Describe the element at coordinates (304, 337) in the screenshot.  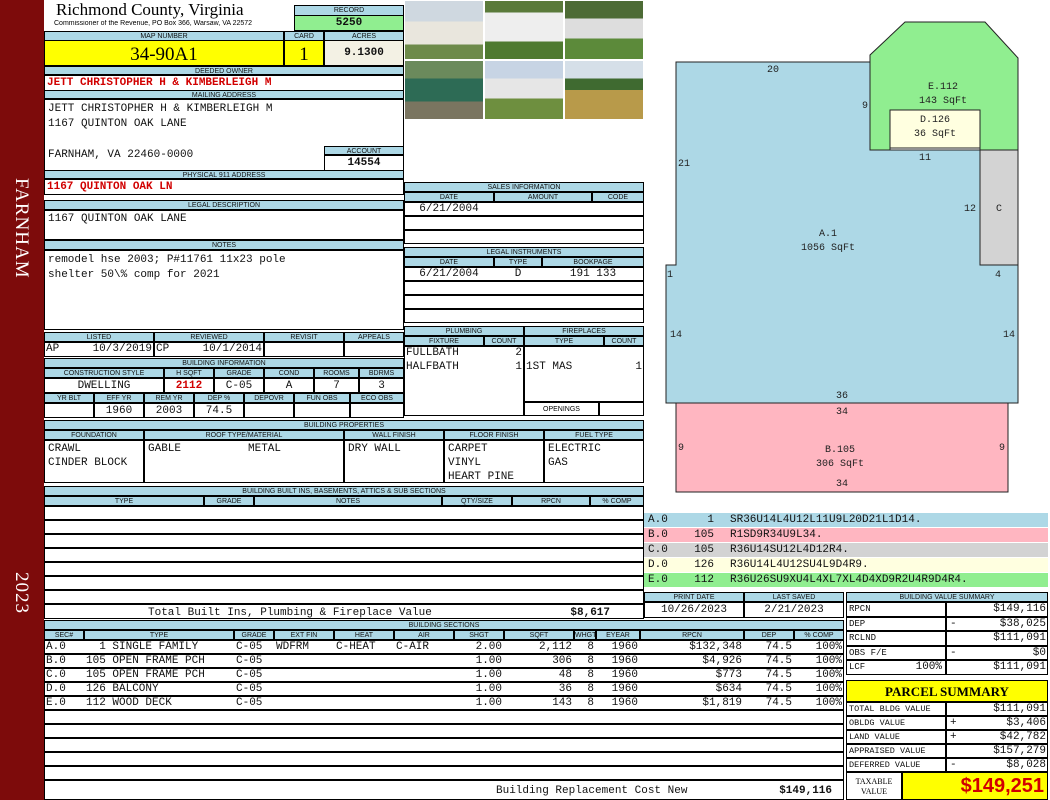
I see `column-header: REVISIT` at that location.